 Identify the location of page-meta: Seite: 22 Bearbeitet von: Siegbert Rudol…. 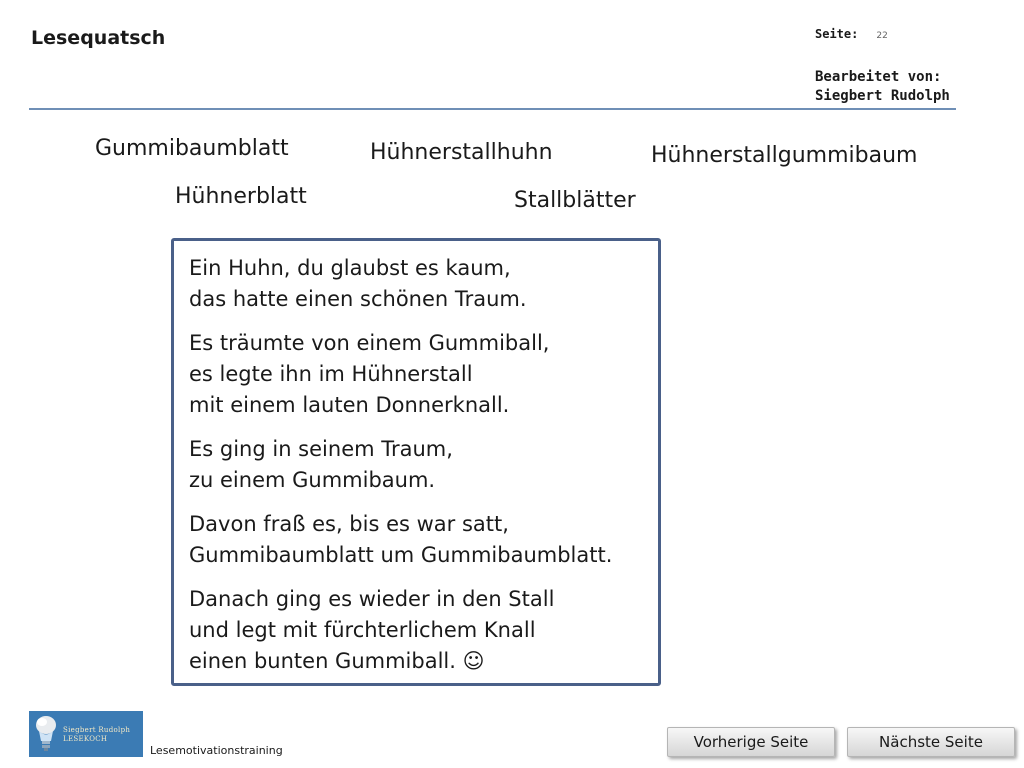
(882, 65).